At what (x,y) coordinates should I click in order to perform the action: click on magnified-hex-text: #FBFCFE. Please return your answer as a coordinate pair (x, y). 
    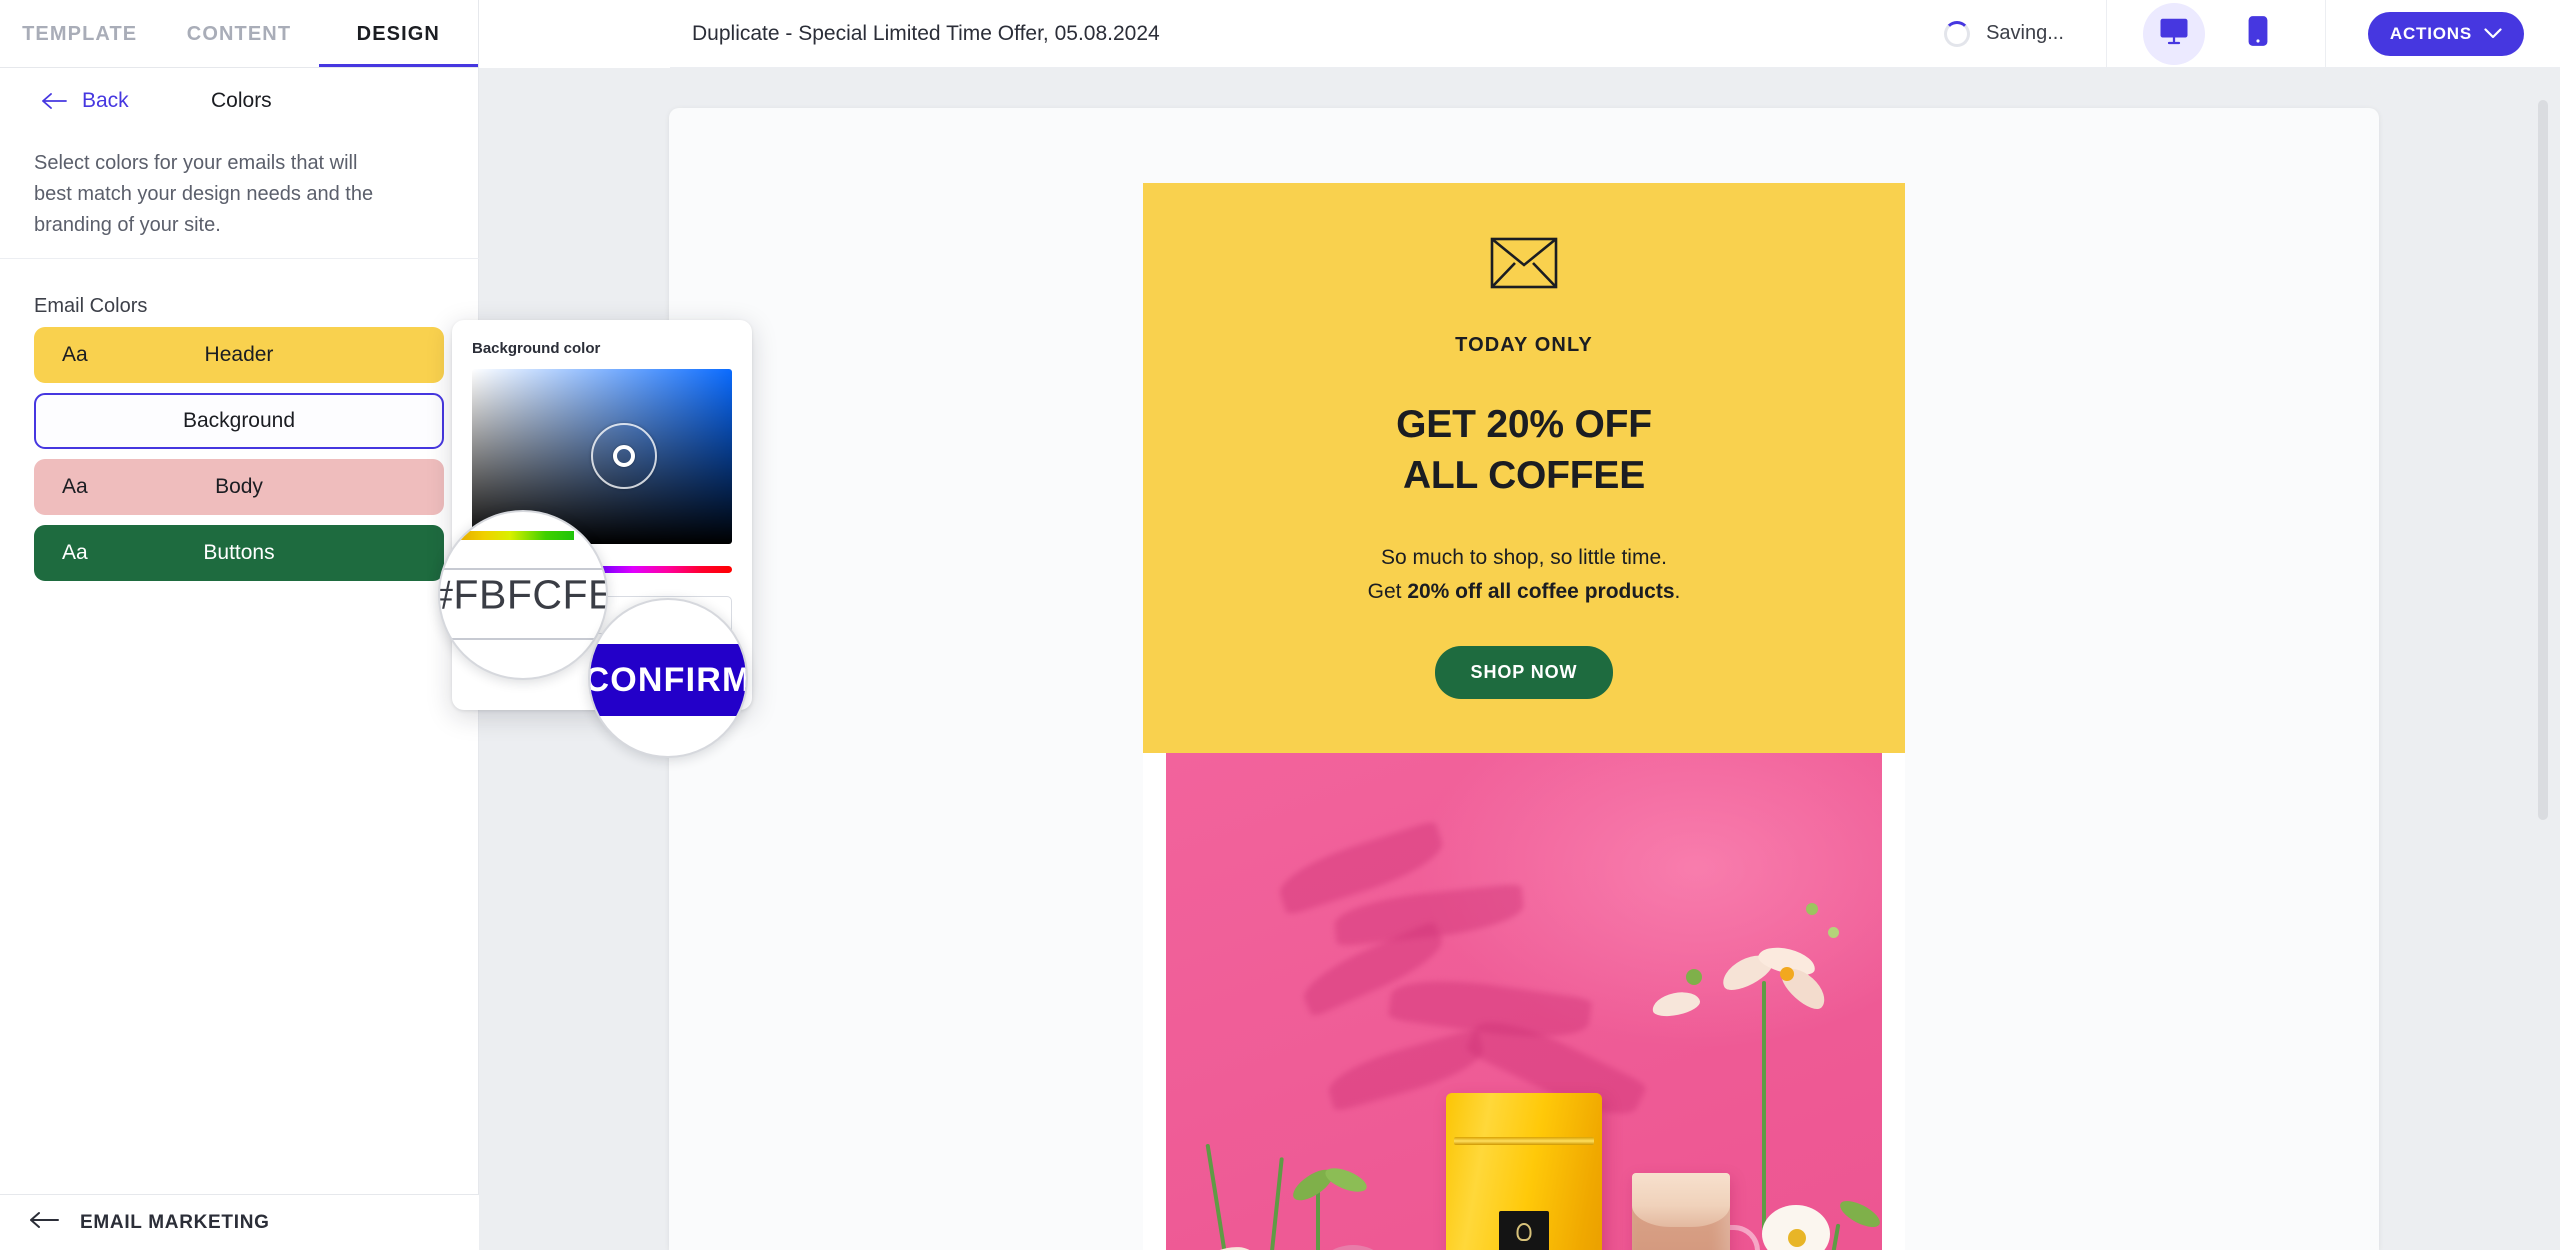
    Looking at the image, I should click on (523, 594).